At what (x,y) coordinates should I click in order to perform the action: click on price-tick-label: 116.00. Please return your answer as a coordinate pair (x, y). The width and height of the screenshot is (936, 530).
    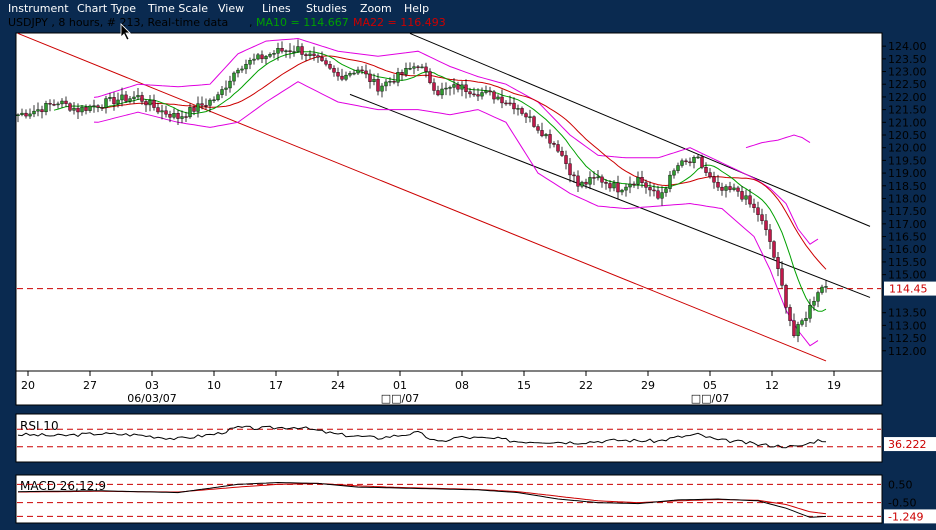
    Looking at the image, I should click on (907, 249).